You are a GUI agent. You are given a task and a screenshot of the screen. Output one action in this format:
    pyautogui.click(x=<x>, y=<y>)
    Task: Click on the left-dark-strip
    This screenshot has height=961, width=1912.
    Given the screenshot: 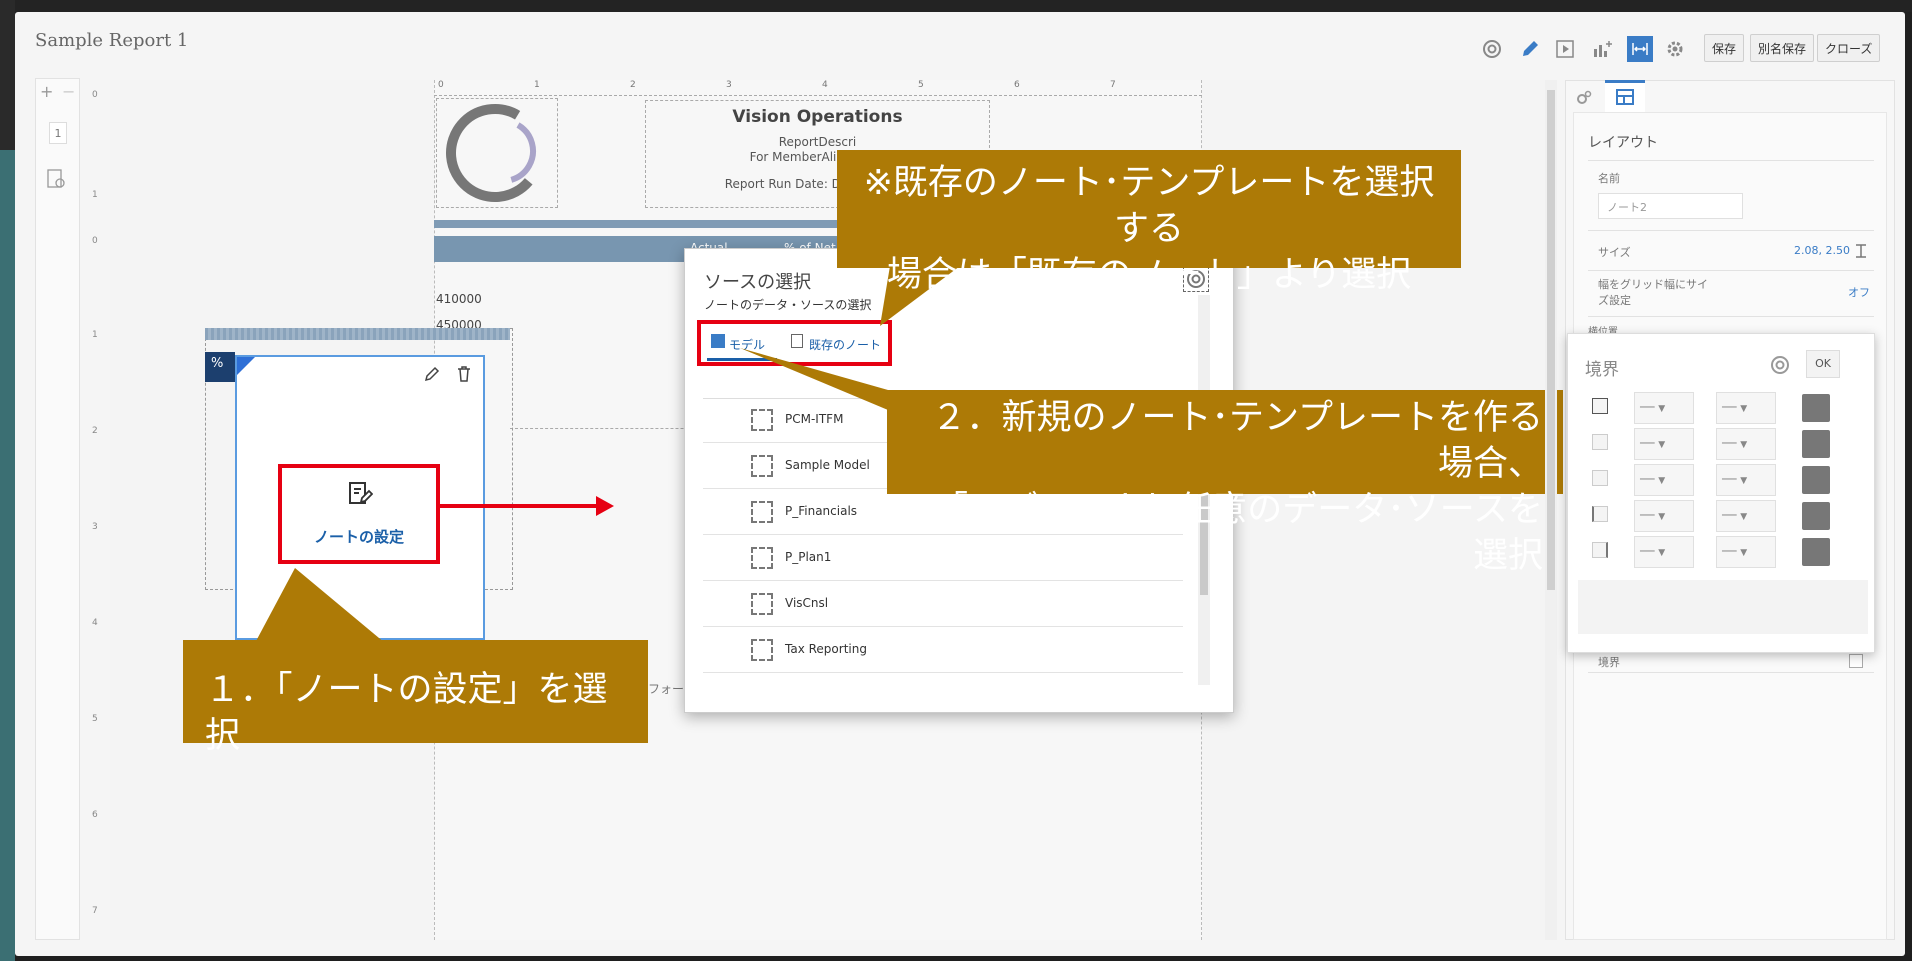 What is the action you would take?
    pyautogui.click(x=7, y=480)
    